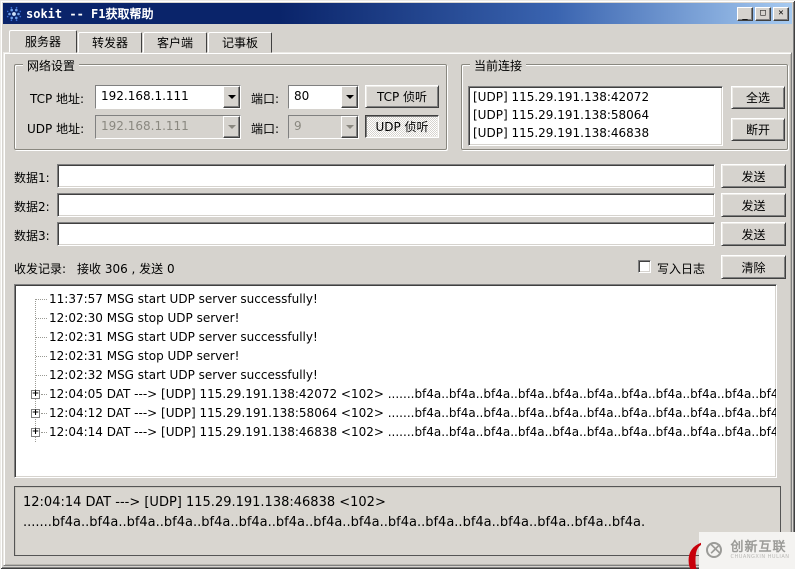 This screenshot has height=569, width=795. Describe the element at coordinates (56, 129) in the screenshot. I see `udp-address-label: UDP 地址:` at that location.